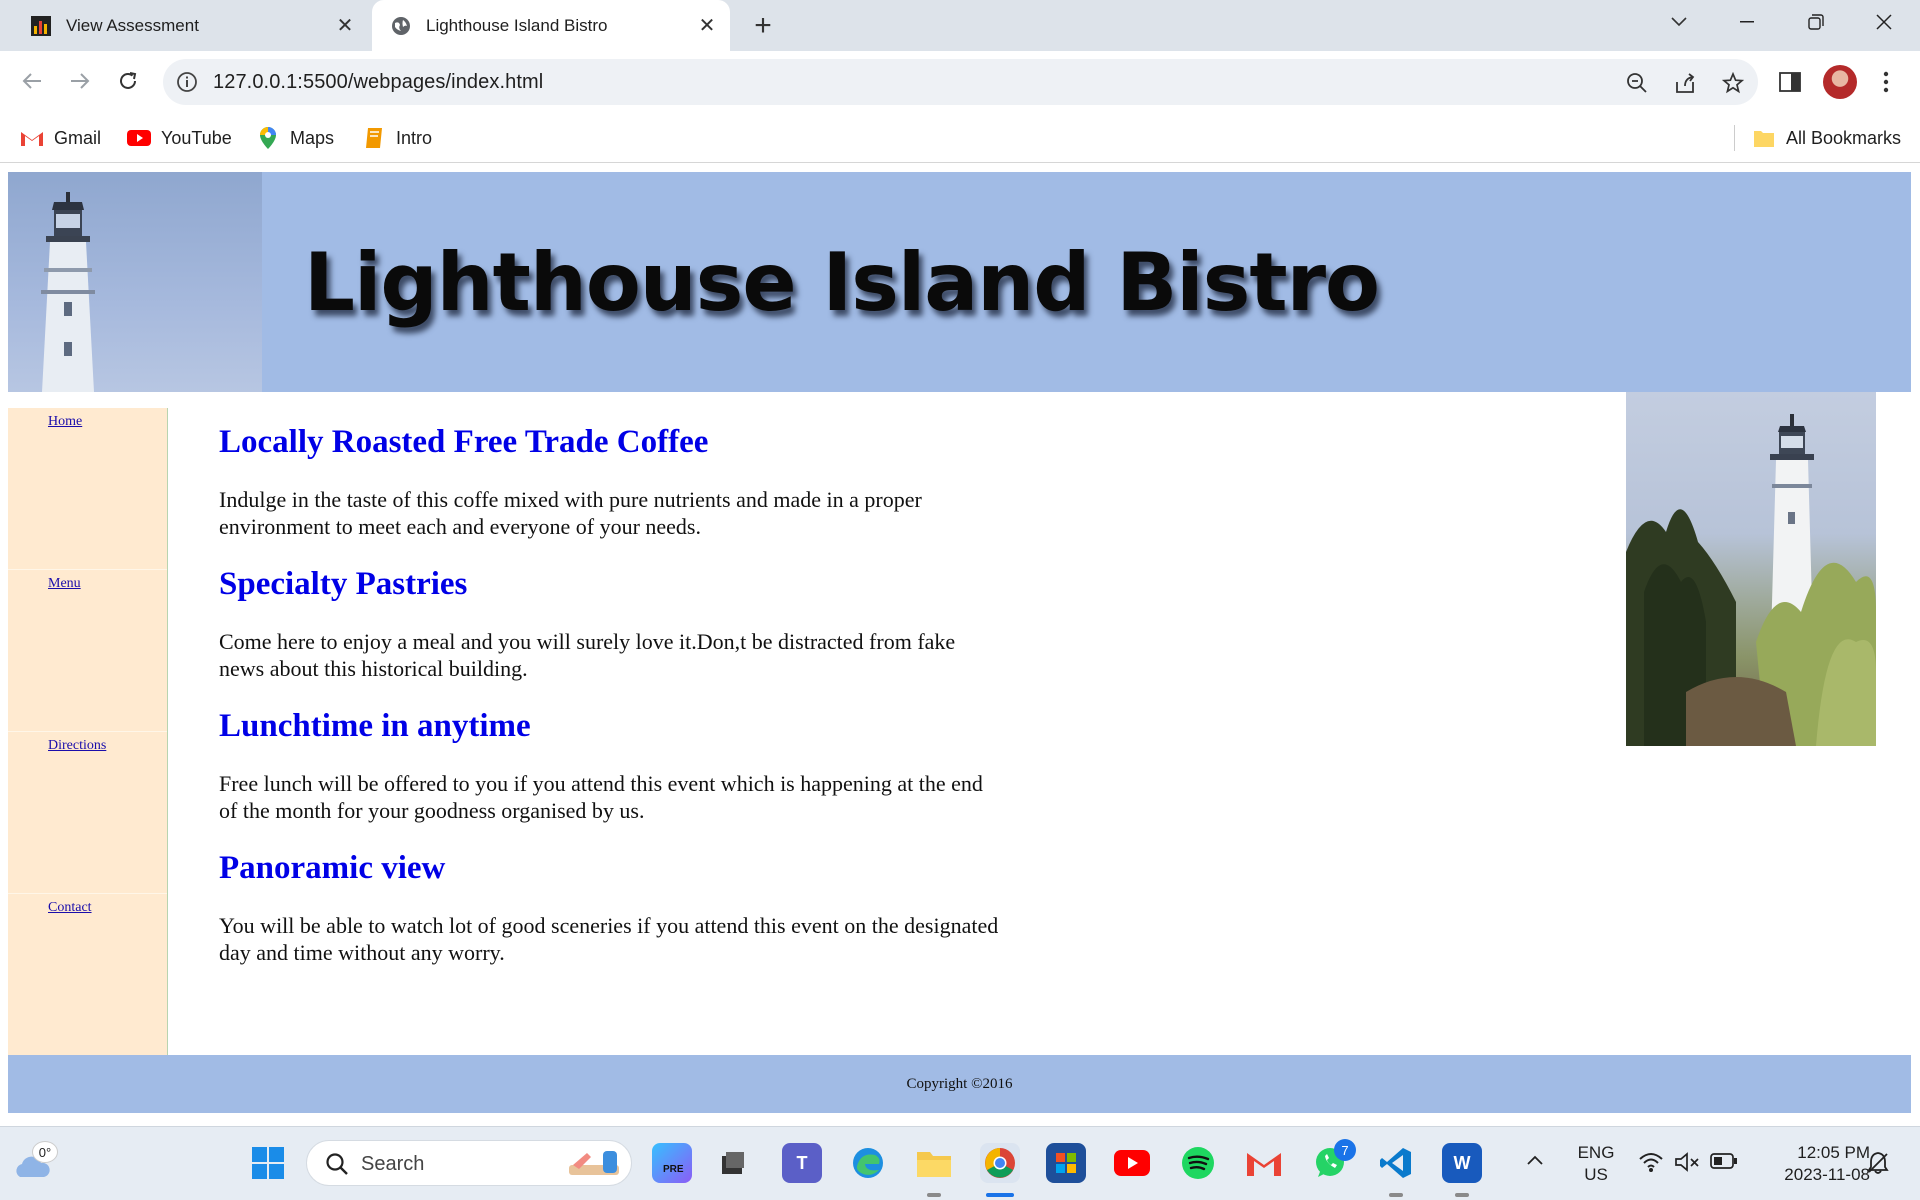  I want to click on maps-pin-icon, so click(268, 138).